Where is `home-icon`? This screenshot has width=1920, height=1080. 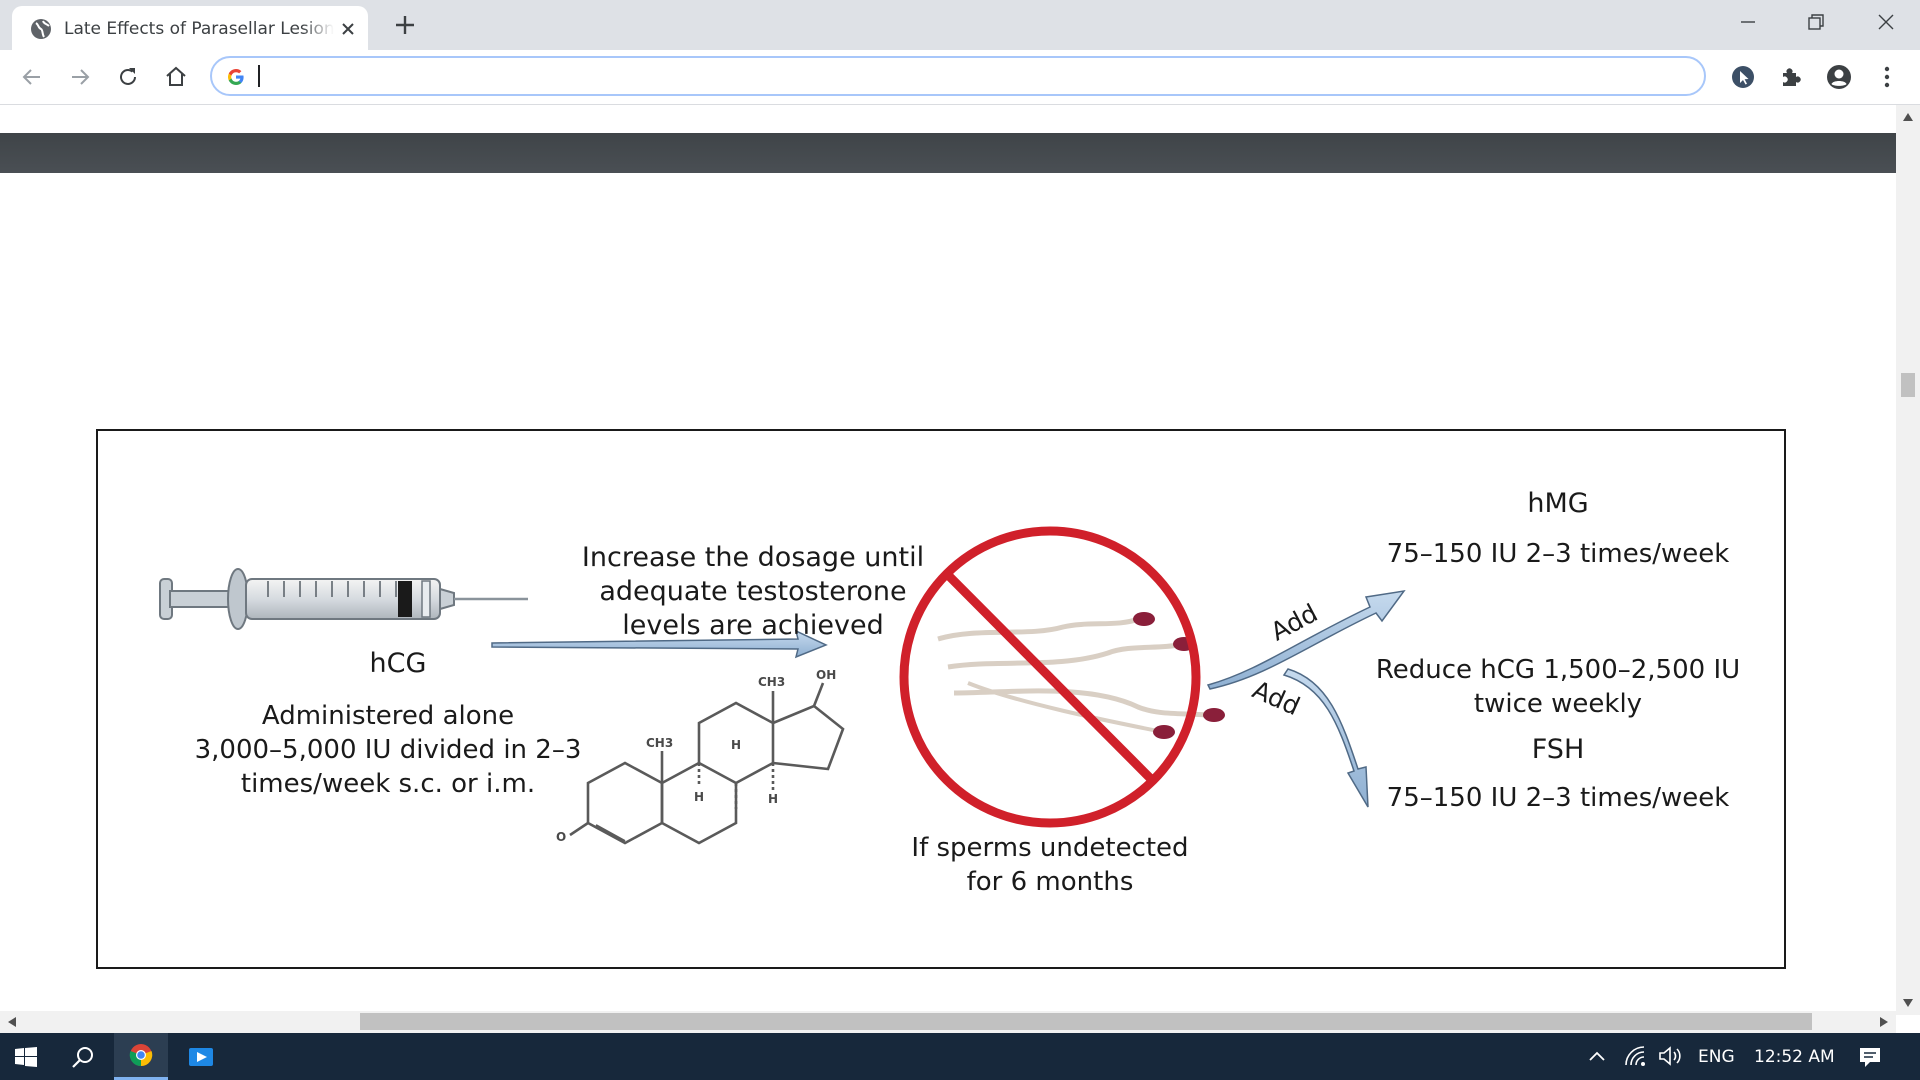
home-icon is located at coordinates (176, 76).